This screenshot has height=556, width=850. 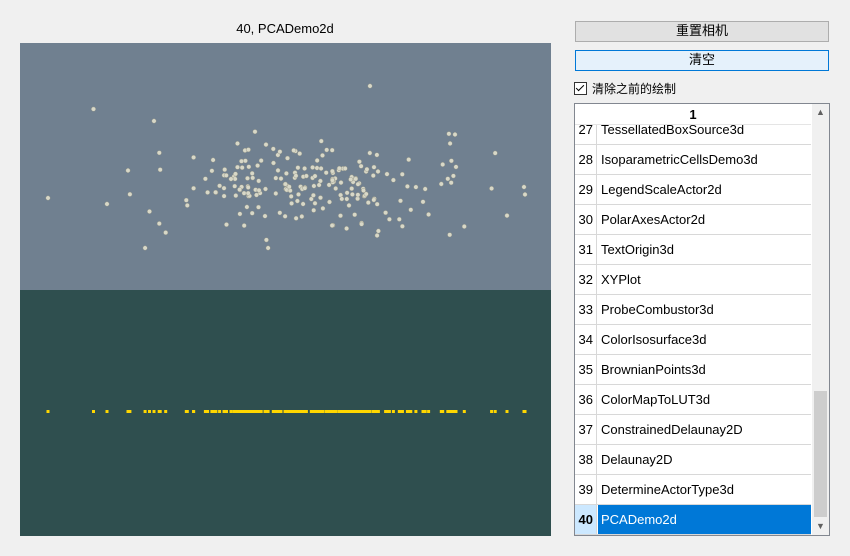 What do you see at coordinates (586, 399) in the screenshot?
I see `row-number: 36` at bounding box center [586, 399].